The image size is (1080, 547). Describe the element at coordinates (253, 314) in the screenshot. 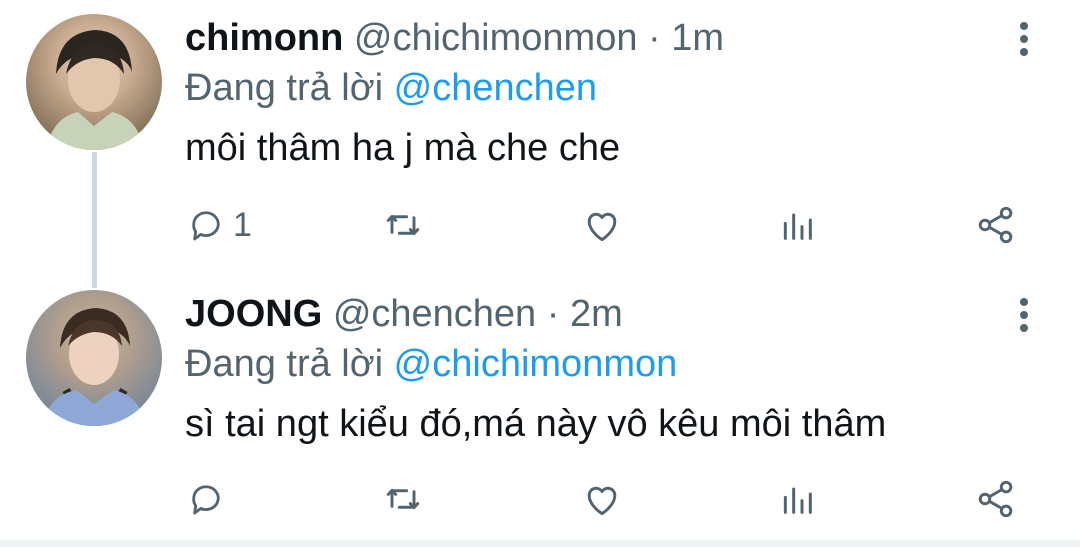

I see `display-name: JOONG` at that location.